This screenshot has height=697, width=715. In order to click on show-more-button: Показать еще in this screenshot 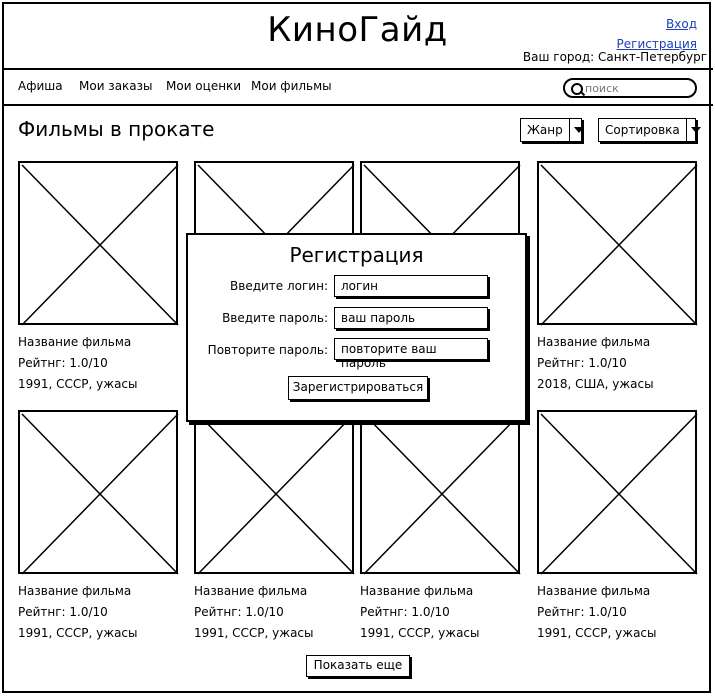, I will do `click(358, 666)`.